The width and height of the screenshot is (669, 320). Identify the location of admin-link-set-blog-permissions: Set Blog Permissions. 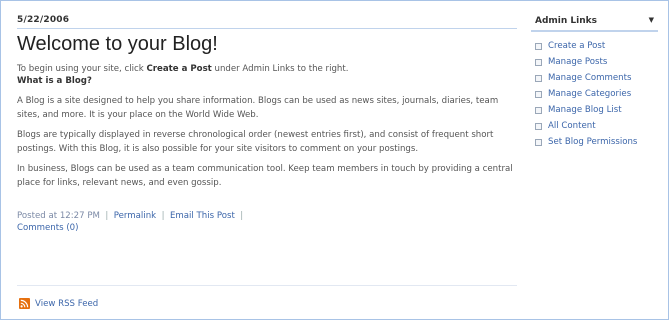
(594, 142).